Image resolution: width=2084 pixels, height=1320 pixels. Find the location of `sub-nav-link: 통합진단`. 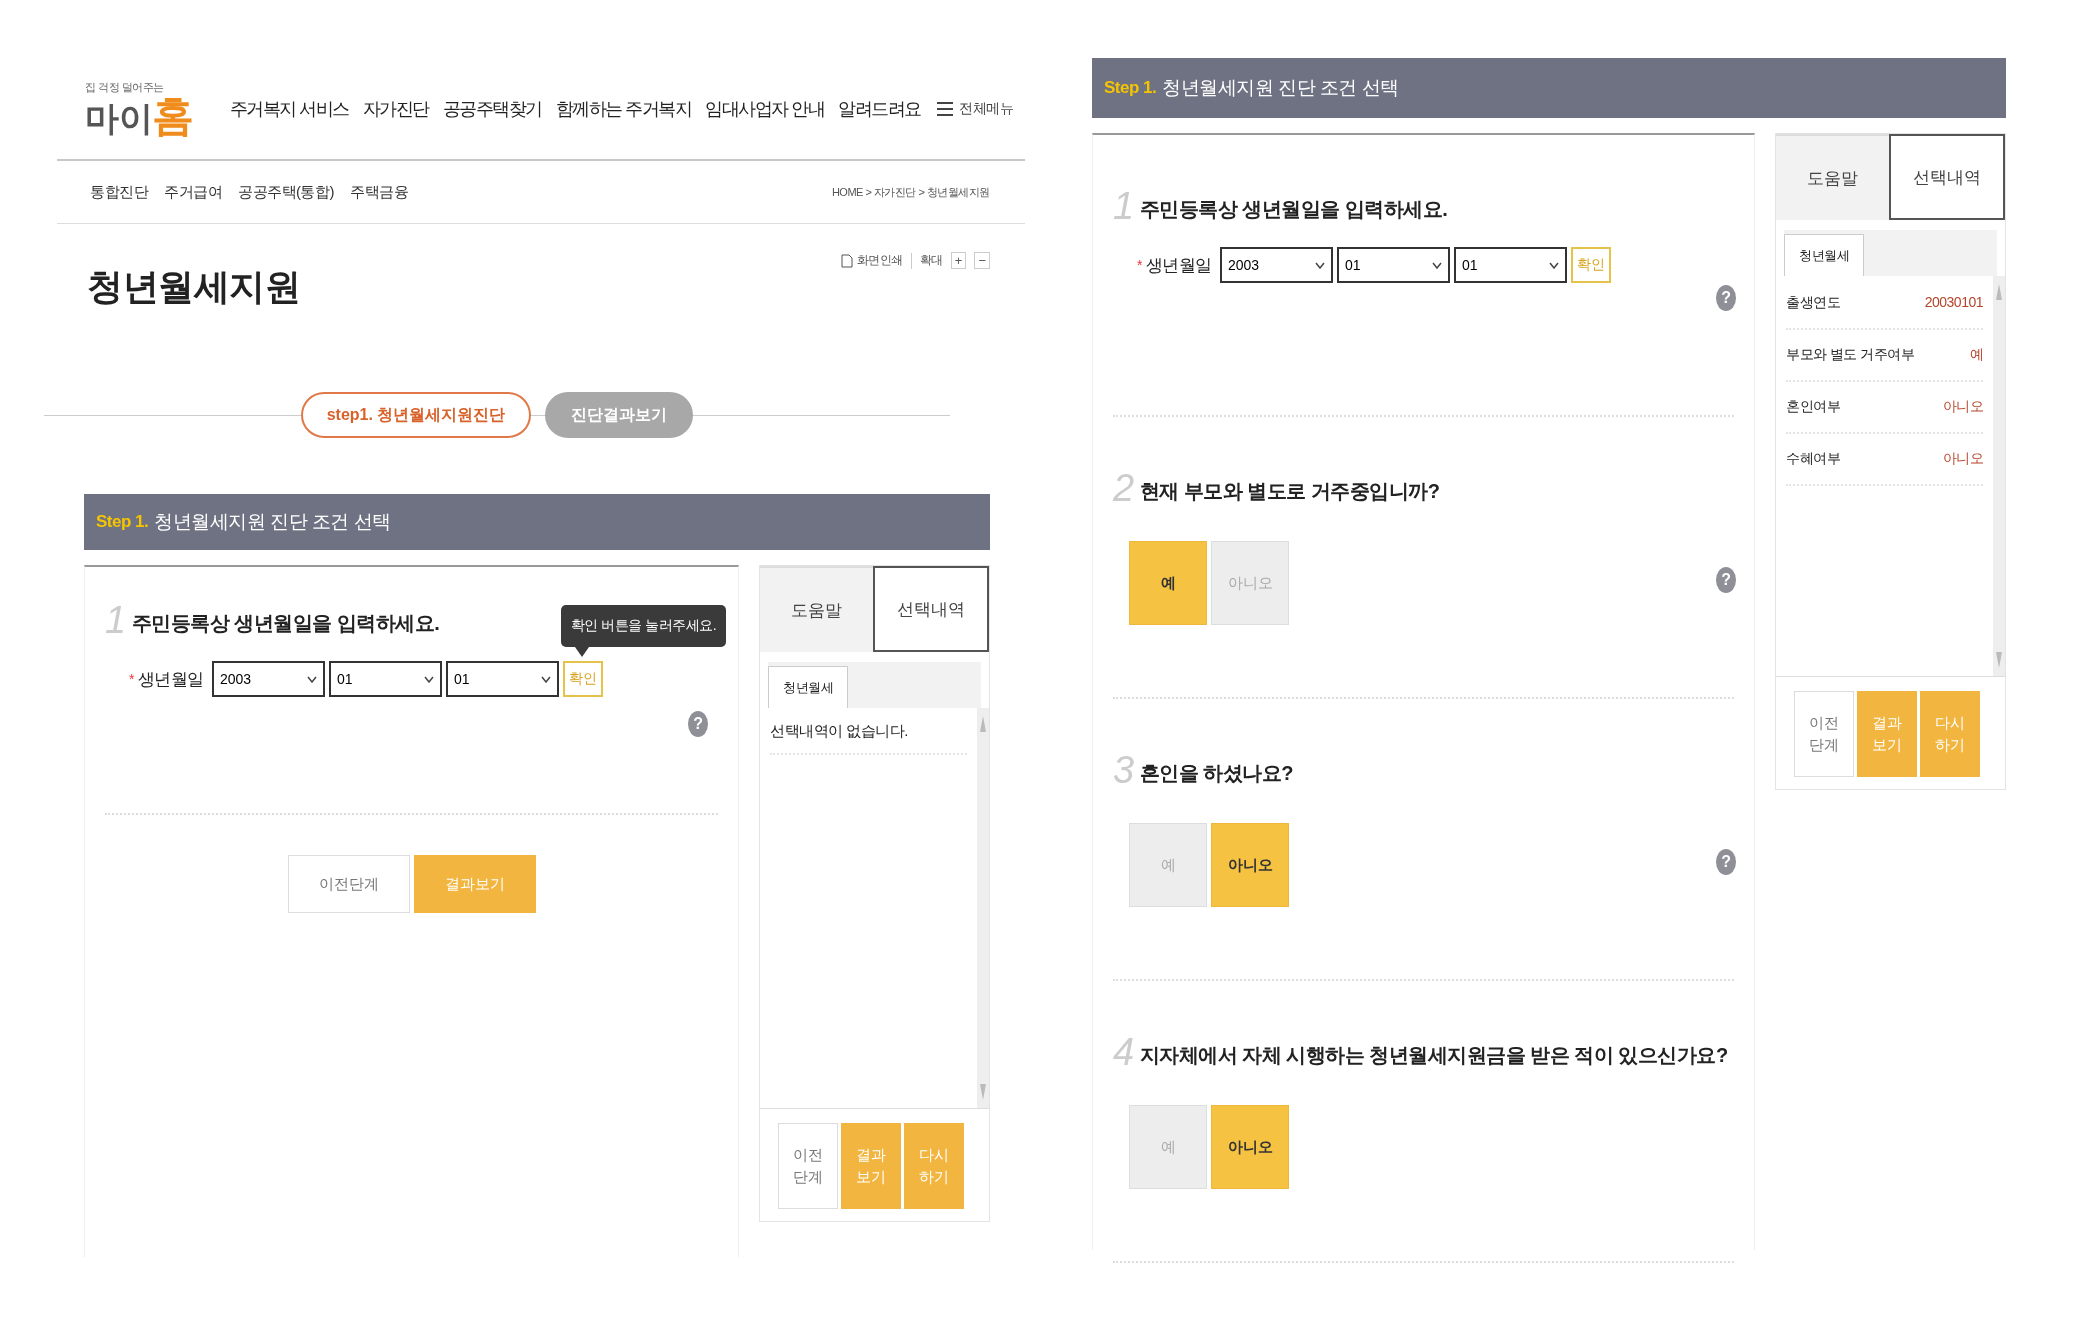

sub-nav-link: 통합진단 is located at coordinates (119, 192).